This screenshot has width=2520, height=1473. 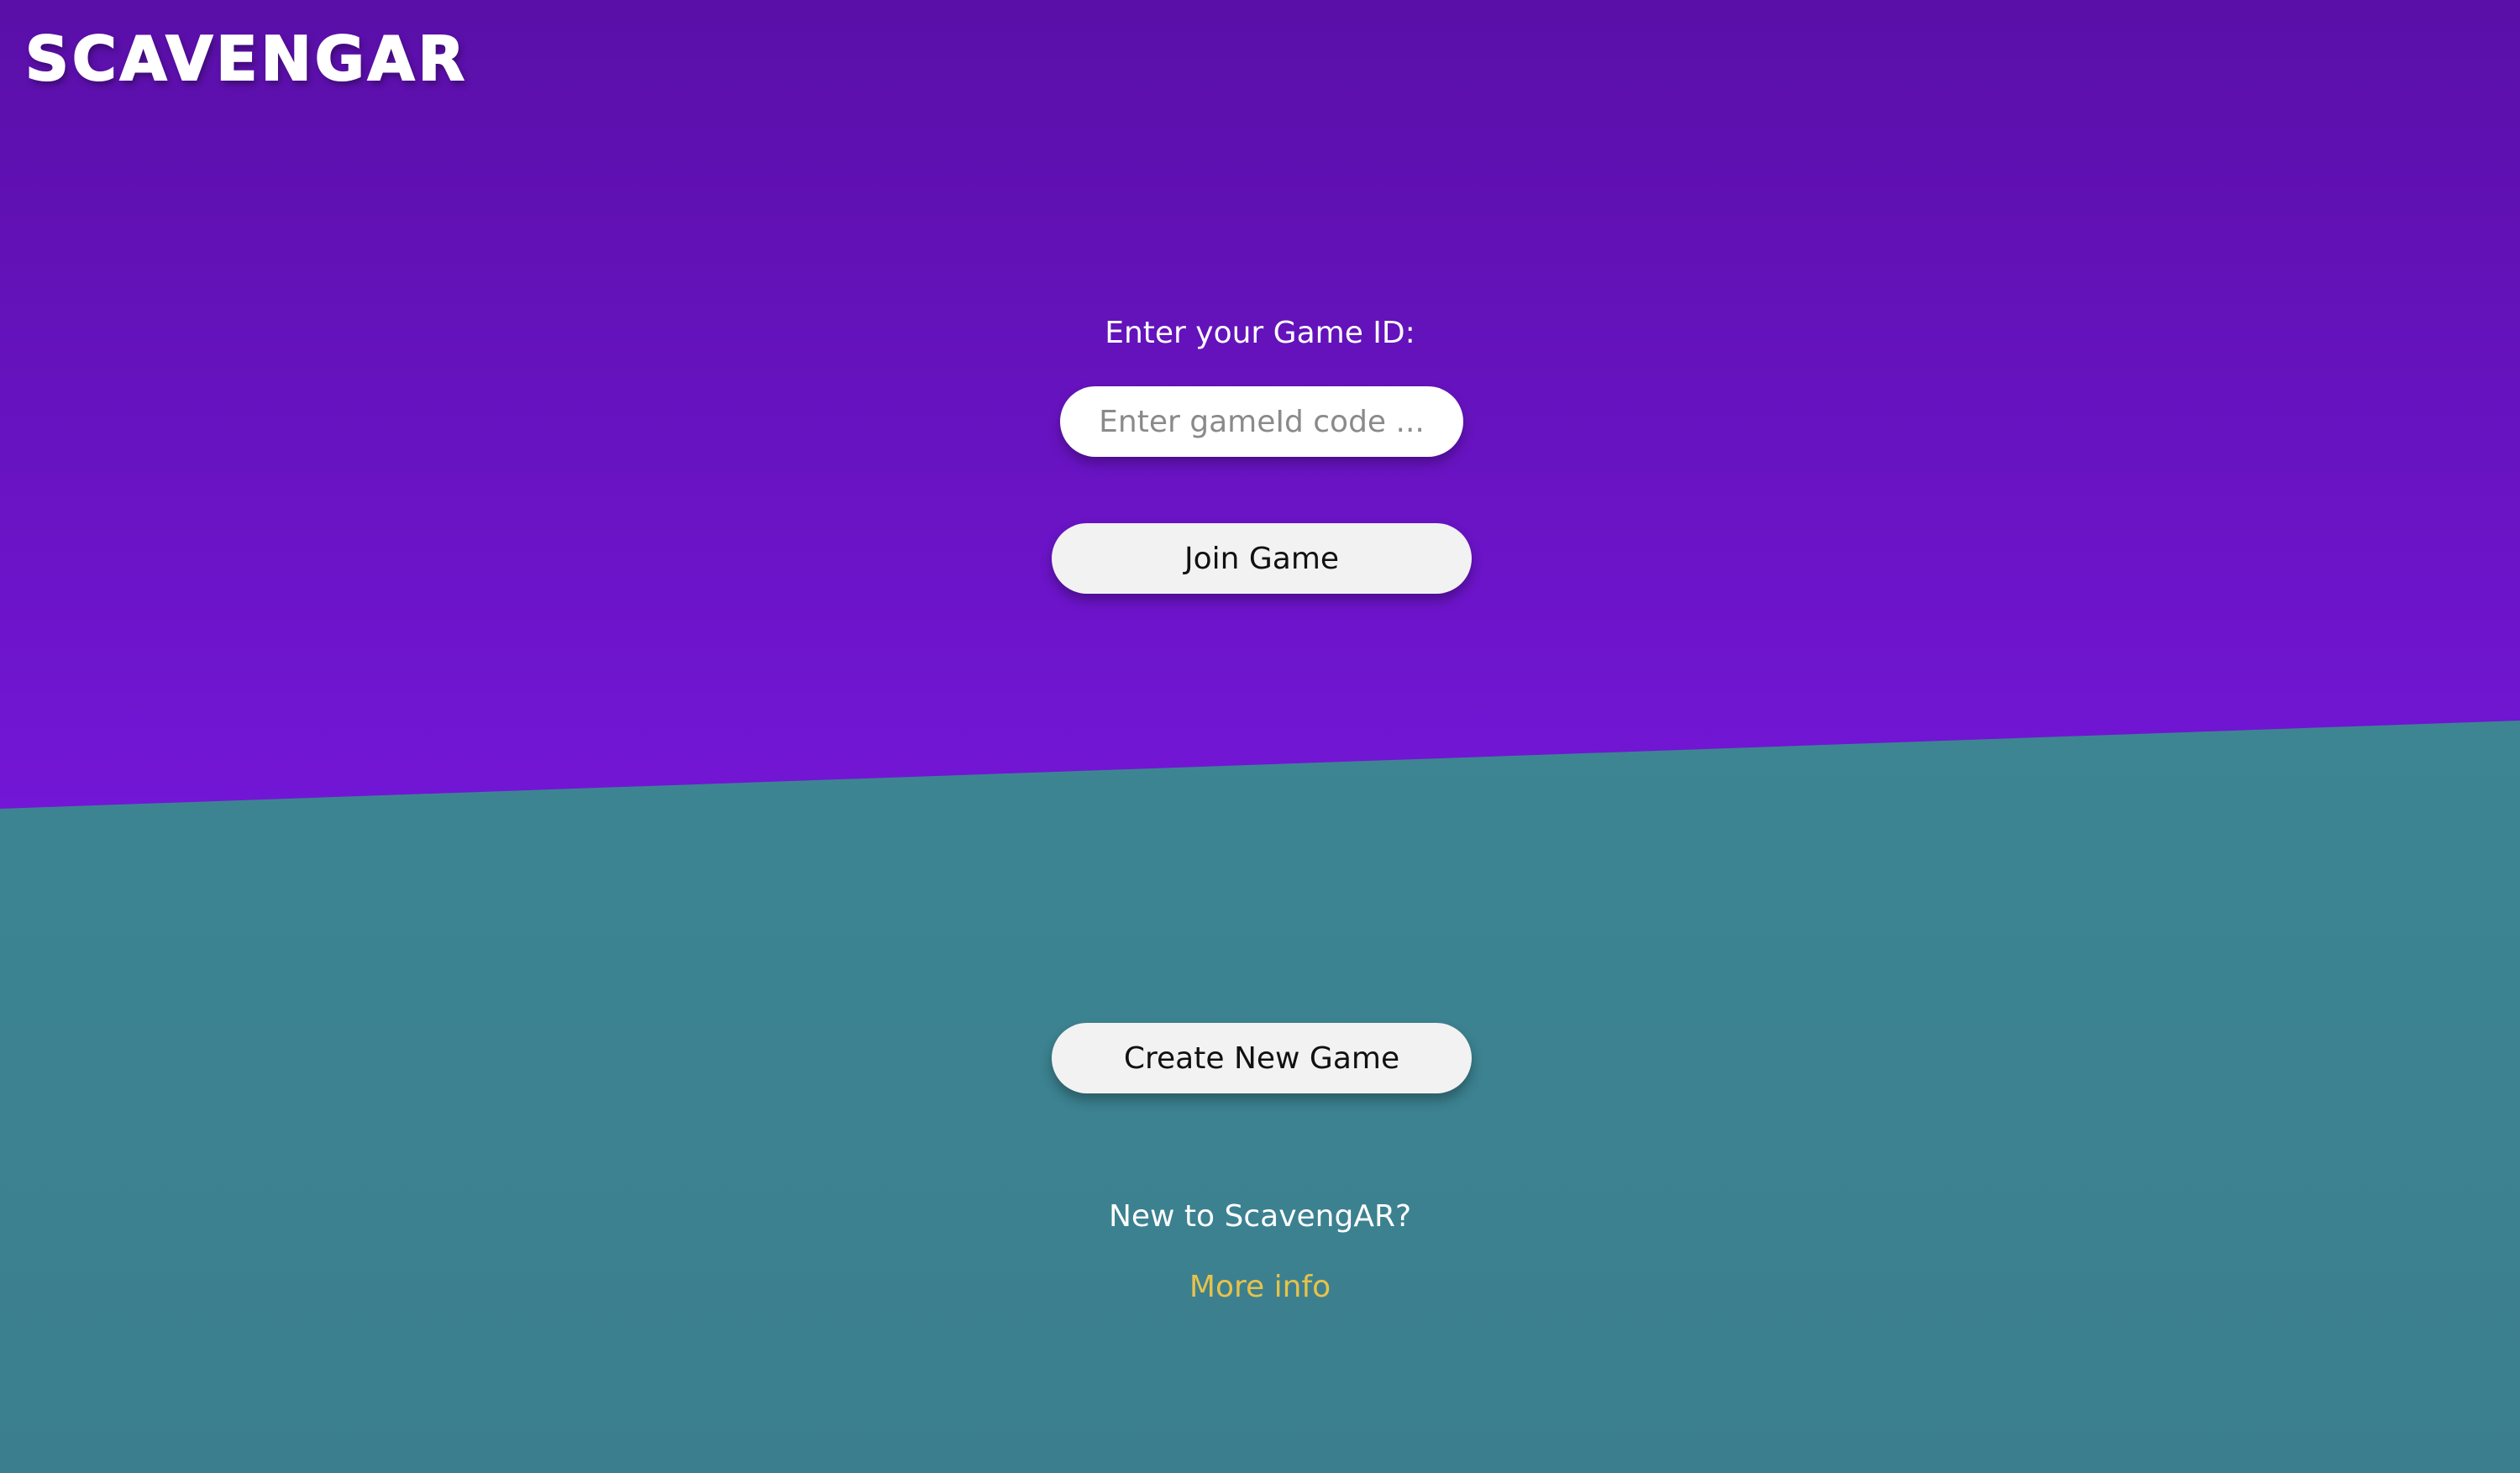 What do you see at coordinates (1260, 333) in the screenshot?
I see `game-id-label: Enter your Game ID:` at bounding box center [1260, 333].